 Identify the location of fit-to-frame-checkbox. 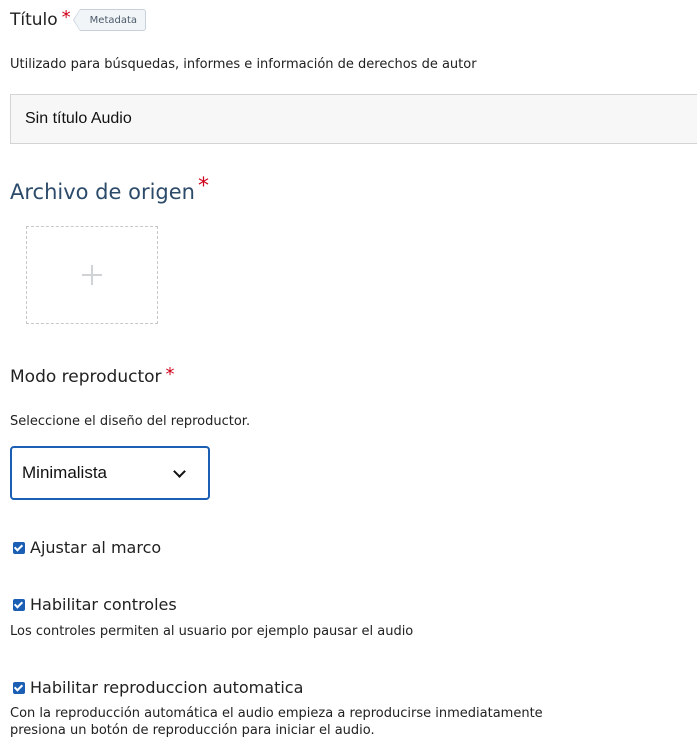
(19, 547).